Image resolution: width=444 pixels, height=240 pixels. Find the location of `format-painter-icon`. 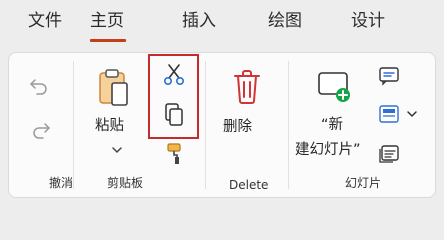

format-painter-icon is located at coordinates (174, 153).